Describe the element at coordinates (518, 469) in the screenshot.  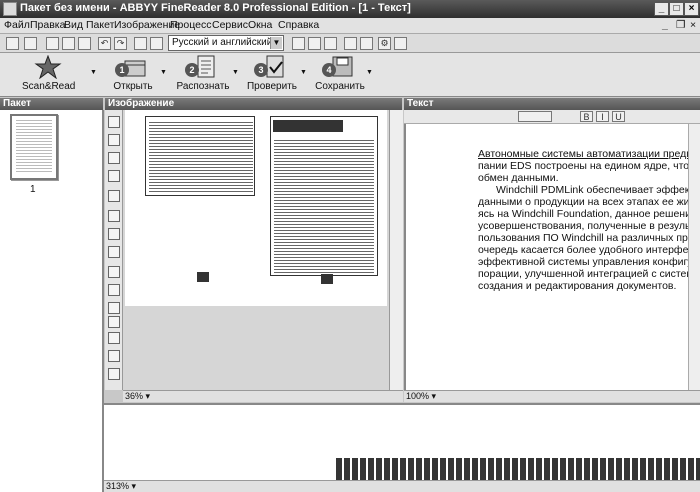
I see `zoomed-text-preview` at that location.